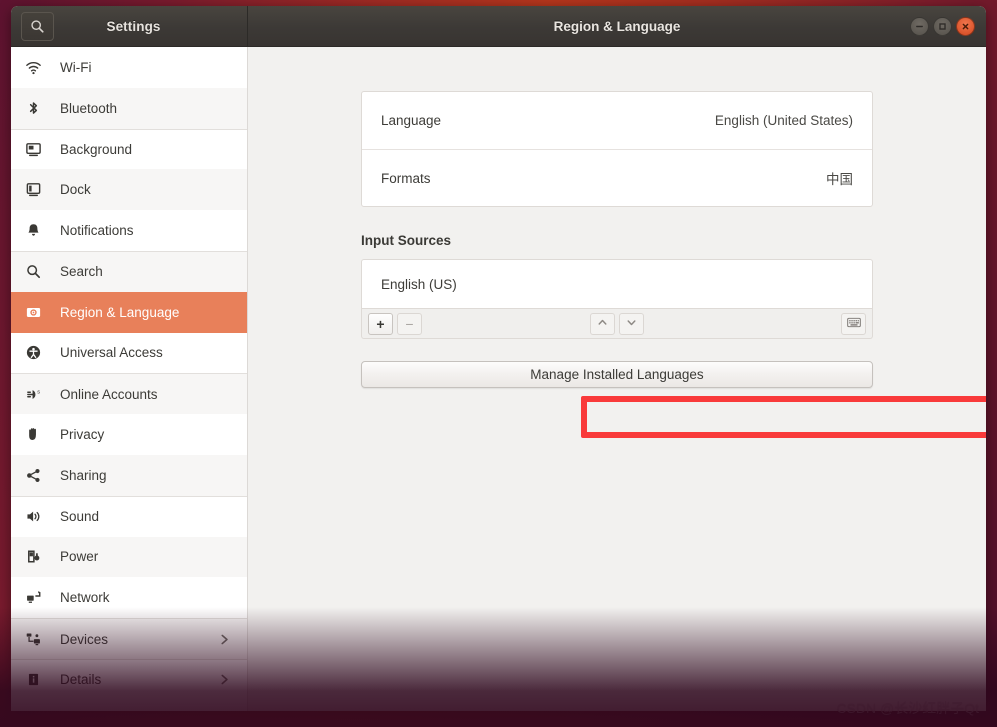  Describe the element at coordinates (129, 271) in the screenshot. I see `sidebar-item-search: Search` at that location.